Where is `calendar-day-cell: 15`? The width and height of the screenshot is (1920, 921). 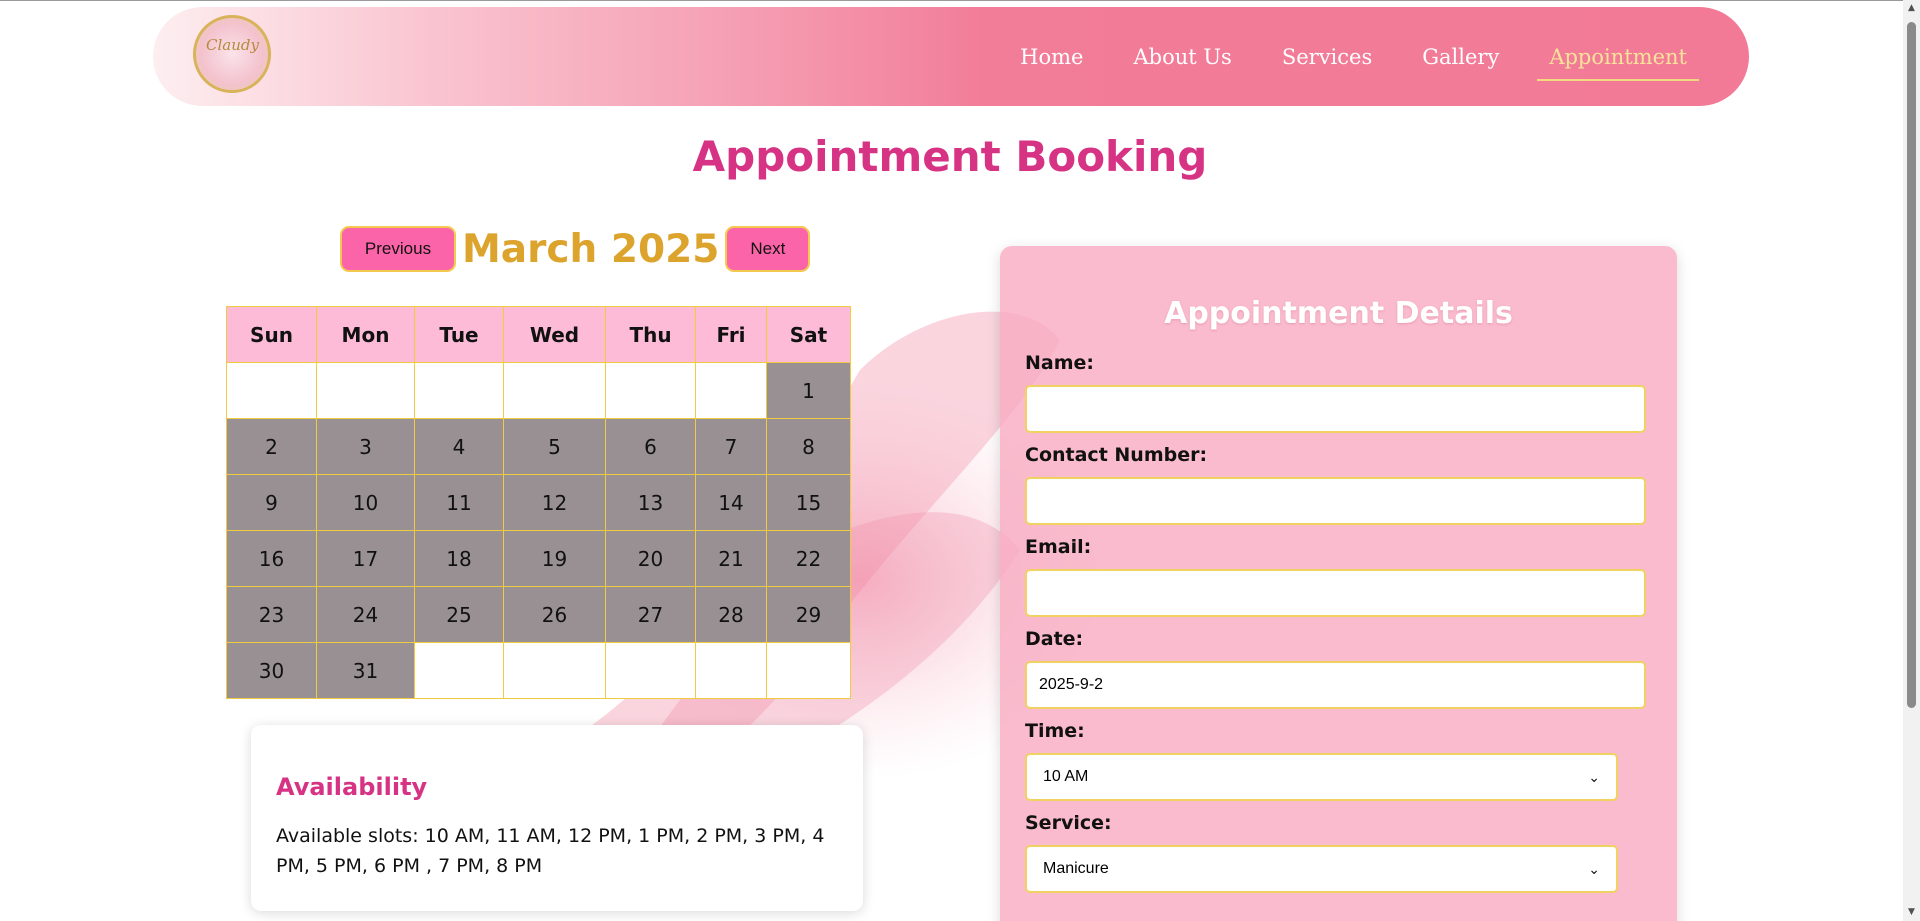 calendar-day-cell: 15 is located at coordinates (808, 502).